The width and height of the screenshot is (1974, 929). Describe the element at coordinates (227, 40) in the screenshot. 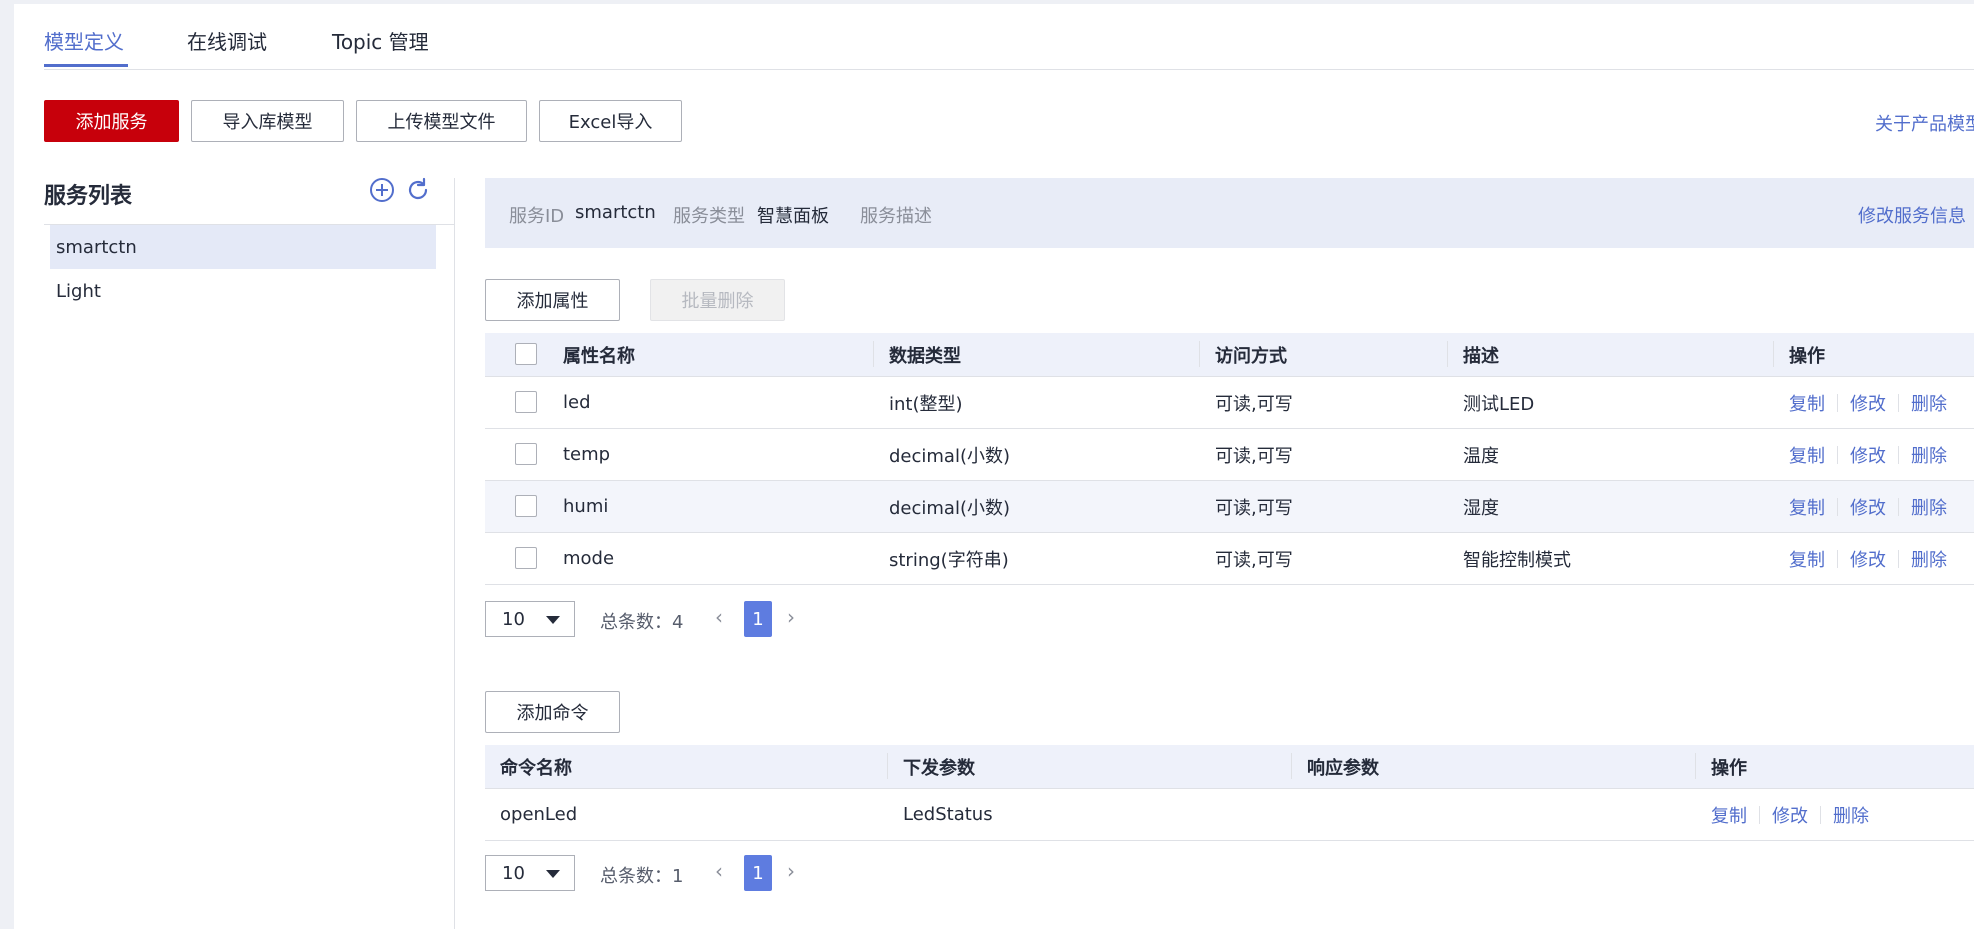

I see `tab-online-debug: 在线调试` at that location.